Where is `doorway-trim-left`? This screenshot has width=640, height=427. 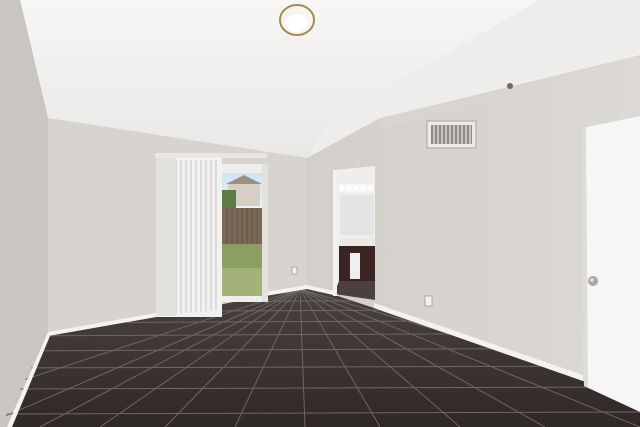 doorway-trim-left is located at coordinates (335, 233).